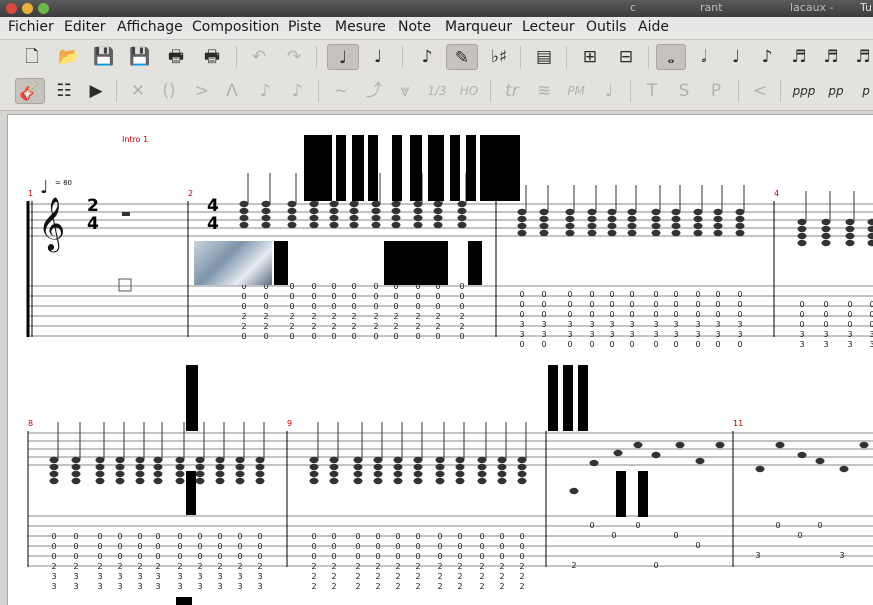  Describe the element at coordinates (862, 91) in the screenshot. I see `dynamic-p-label: p` at that location.